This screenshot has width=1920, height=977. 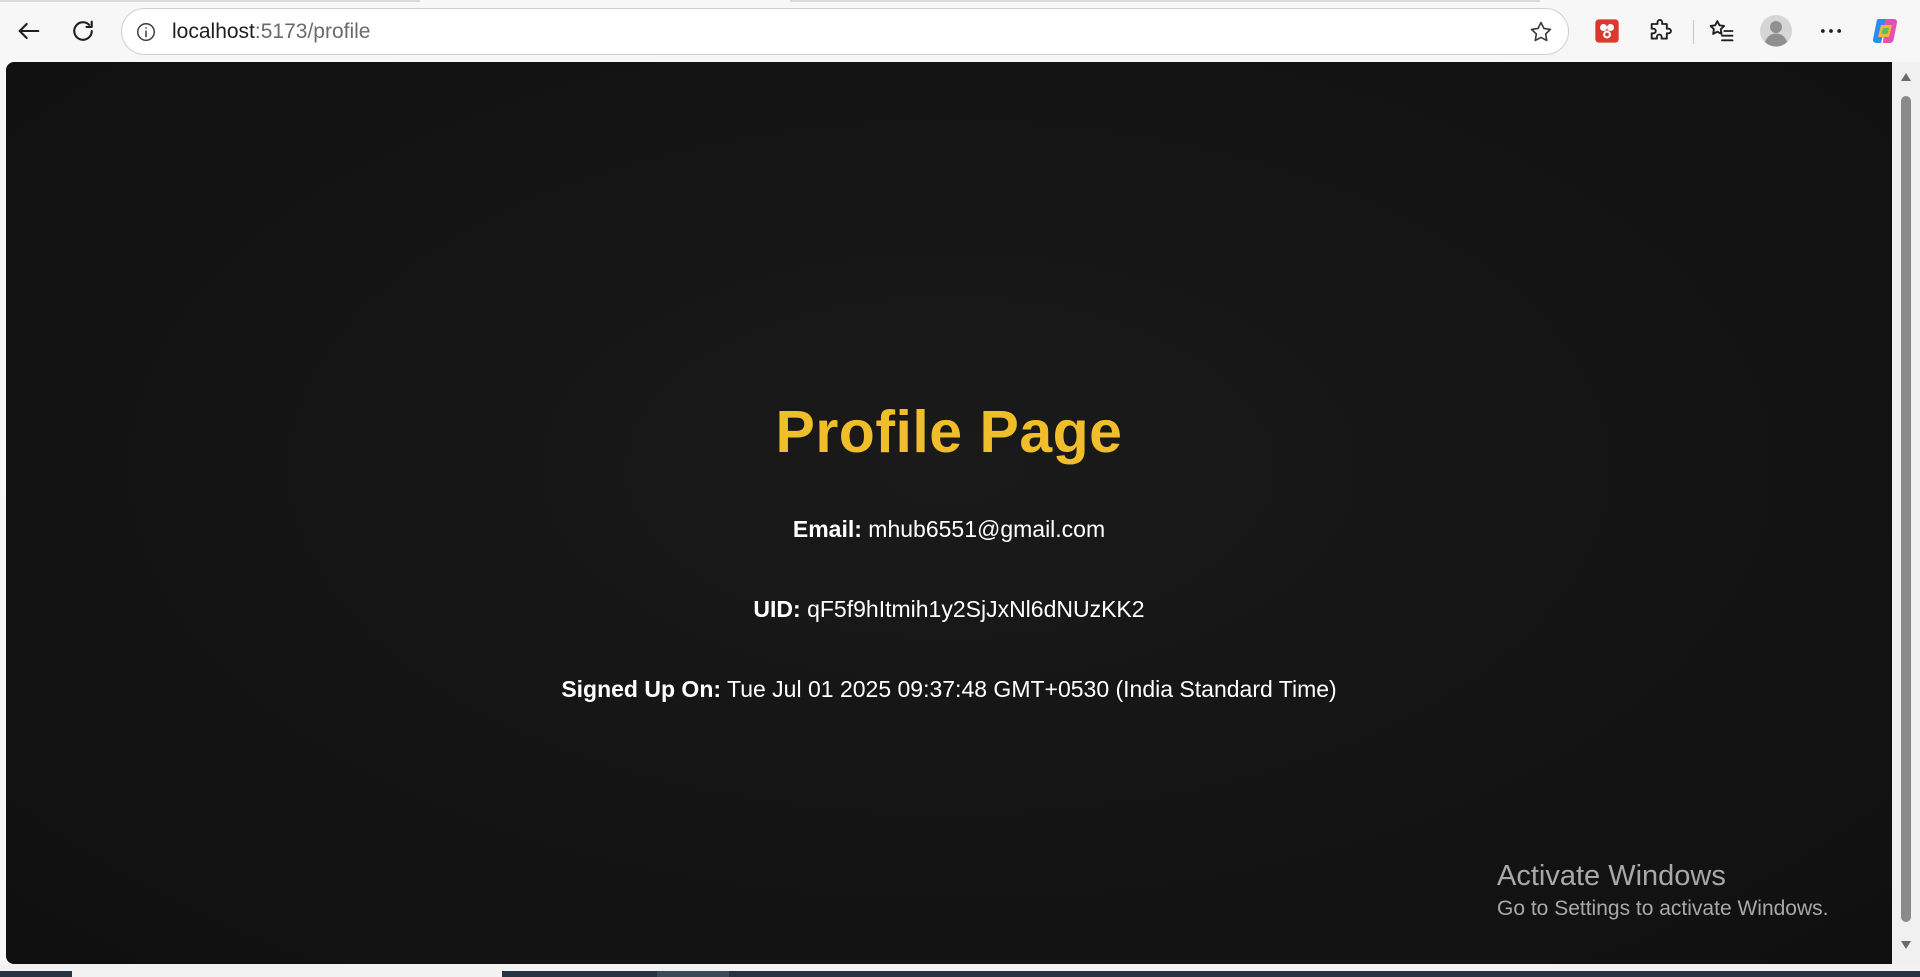 What do you see at coordinates (827, 529) in the screenshot?
I see `email-label: Email:` at bounding box center [827, 529].